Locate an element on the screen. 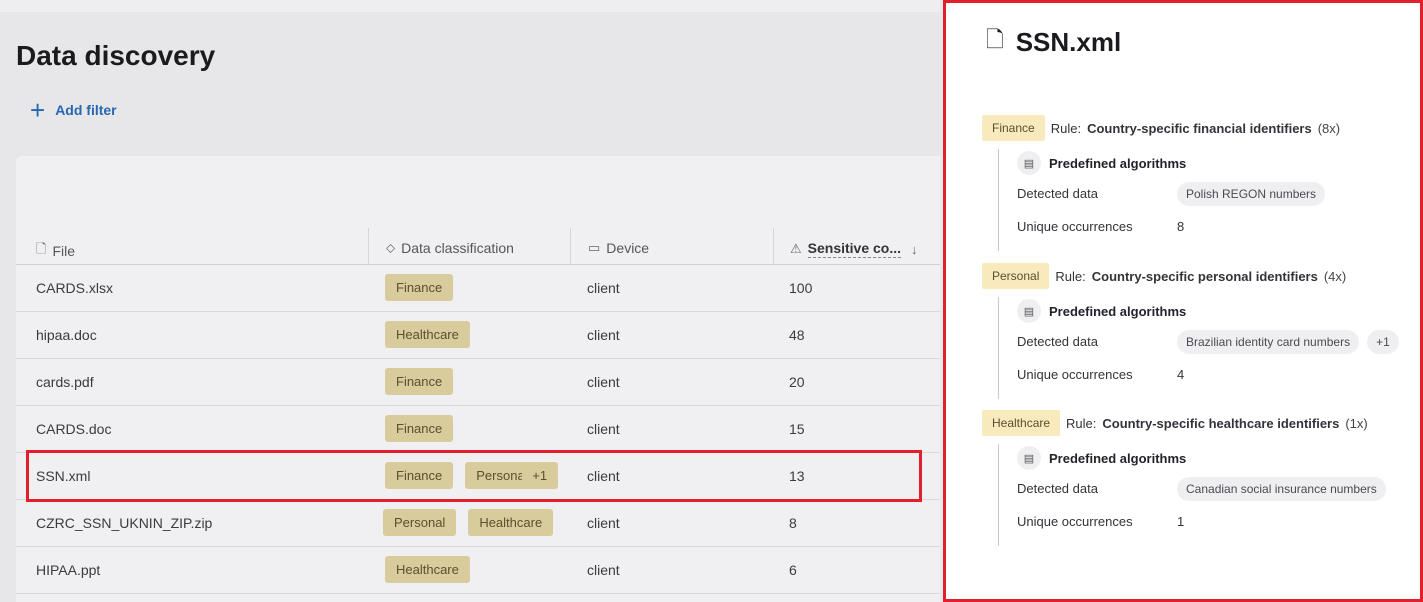 Image resolution: width=1423 pixels, height=602 pixels. file-name: CZRC_SSN_UKNIN_ZIP.zip is located at coordinates (124, 522).